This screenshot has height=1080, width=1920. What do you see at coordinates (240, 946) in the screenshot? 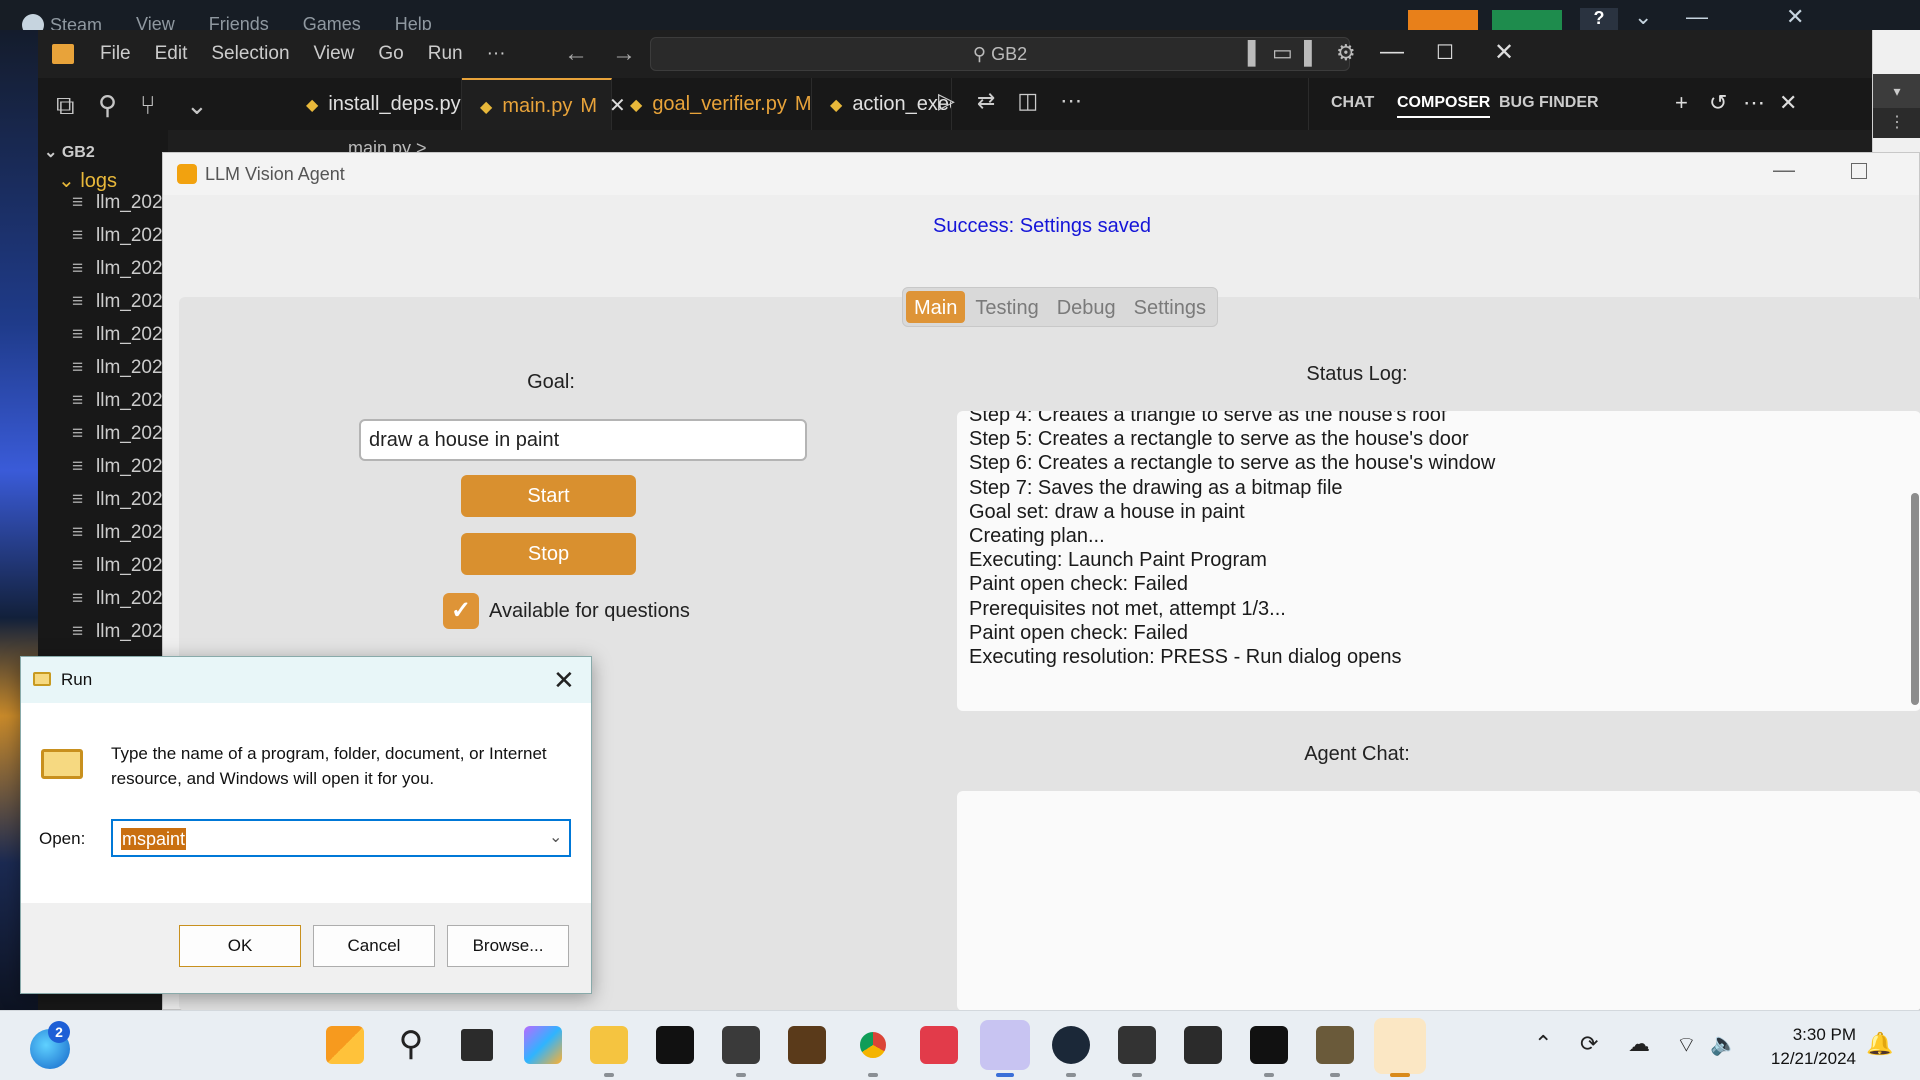
I see `ok-button: OK` at bounding box center [240, 946].